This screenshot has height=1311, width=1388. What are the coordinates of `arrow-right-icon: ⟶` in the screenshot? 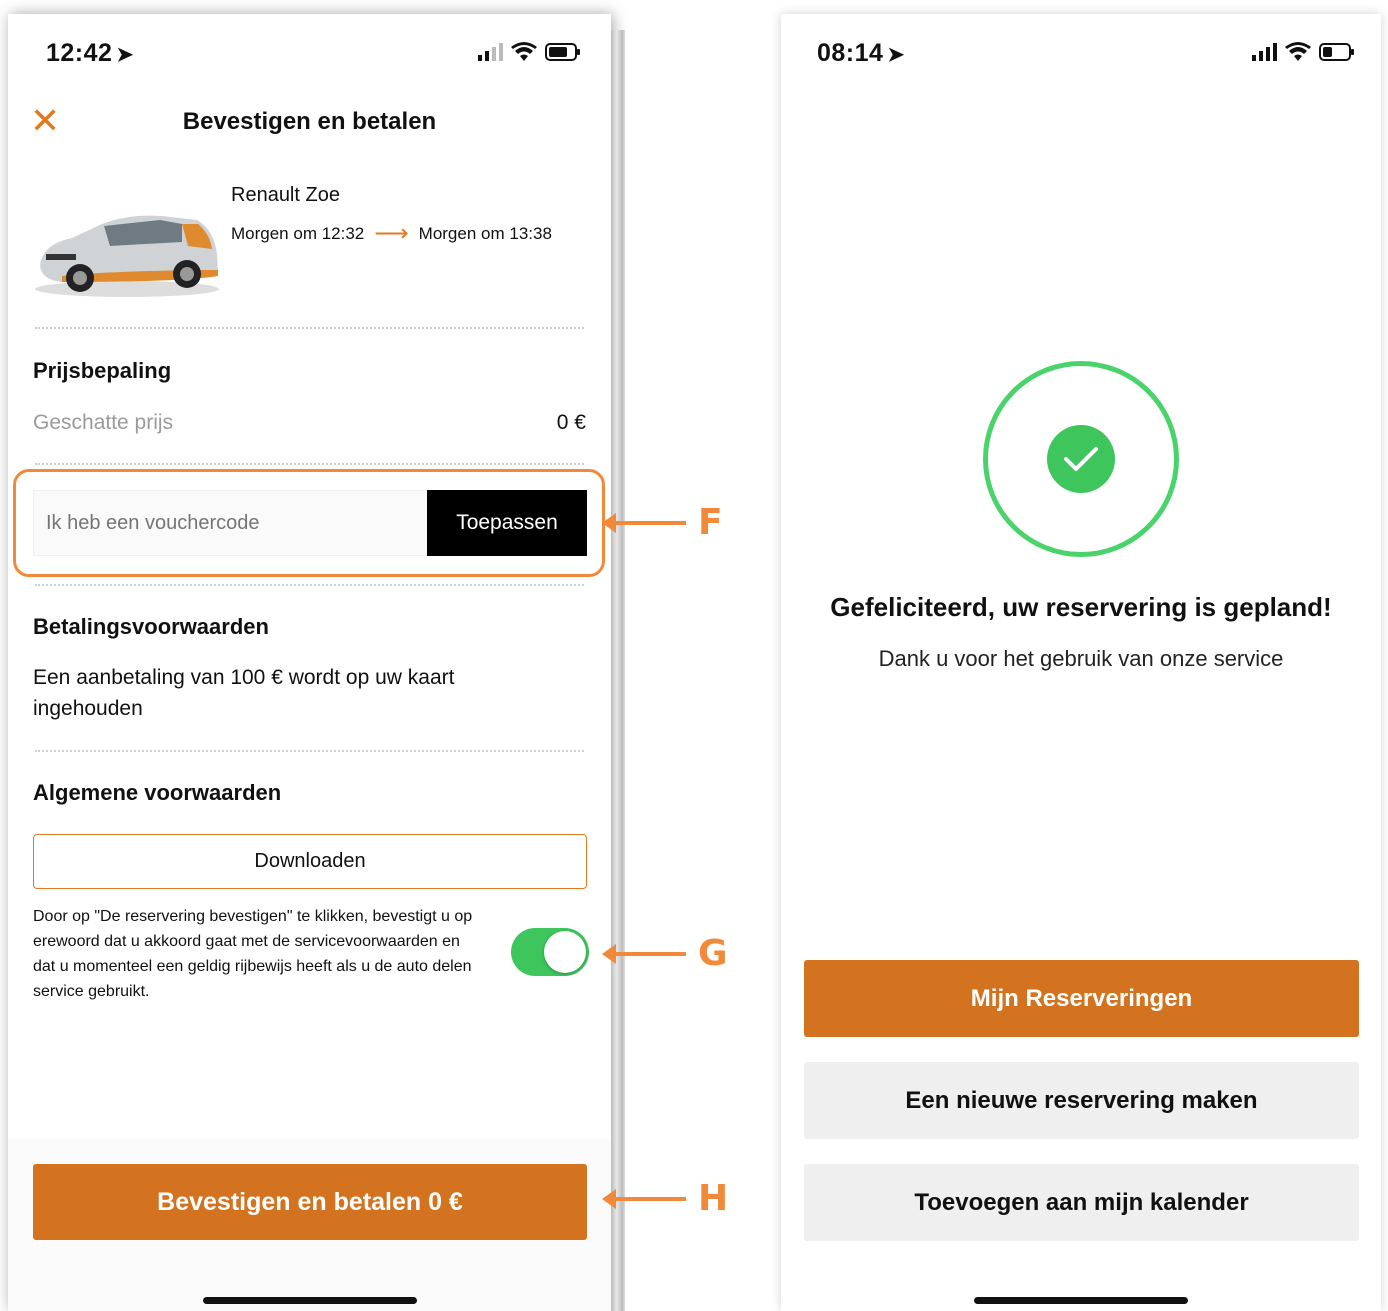 It's located at (391, 233).